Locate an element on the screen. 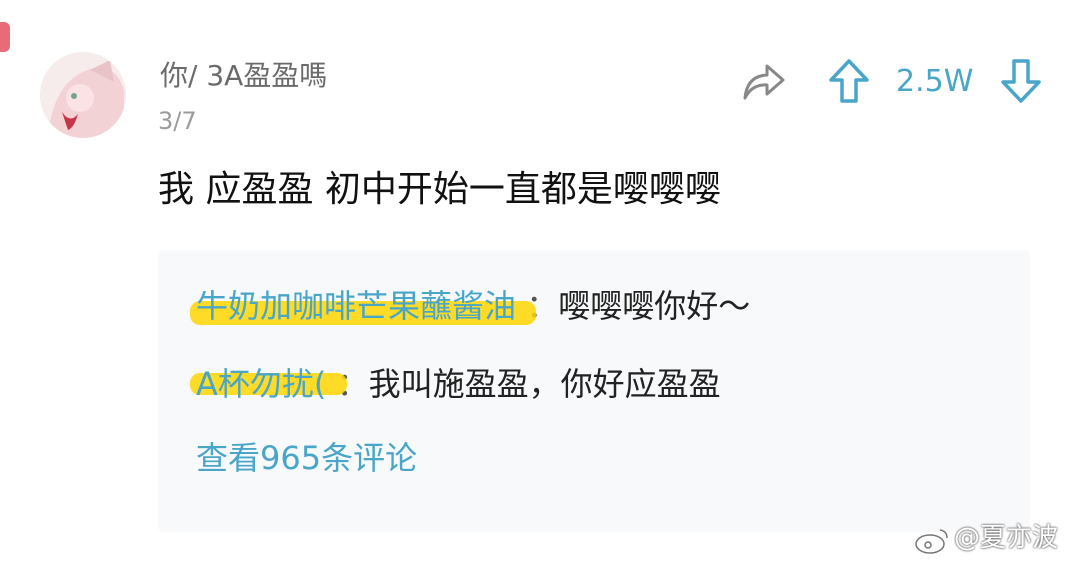  upvote-icon is located at coordinates (849, 81).